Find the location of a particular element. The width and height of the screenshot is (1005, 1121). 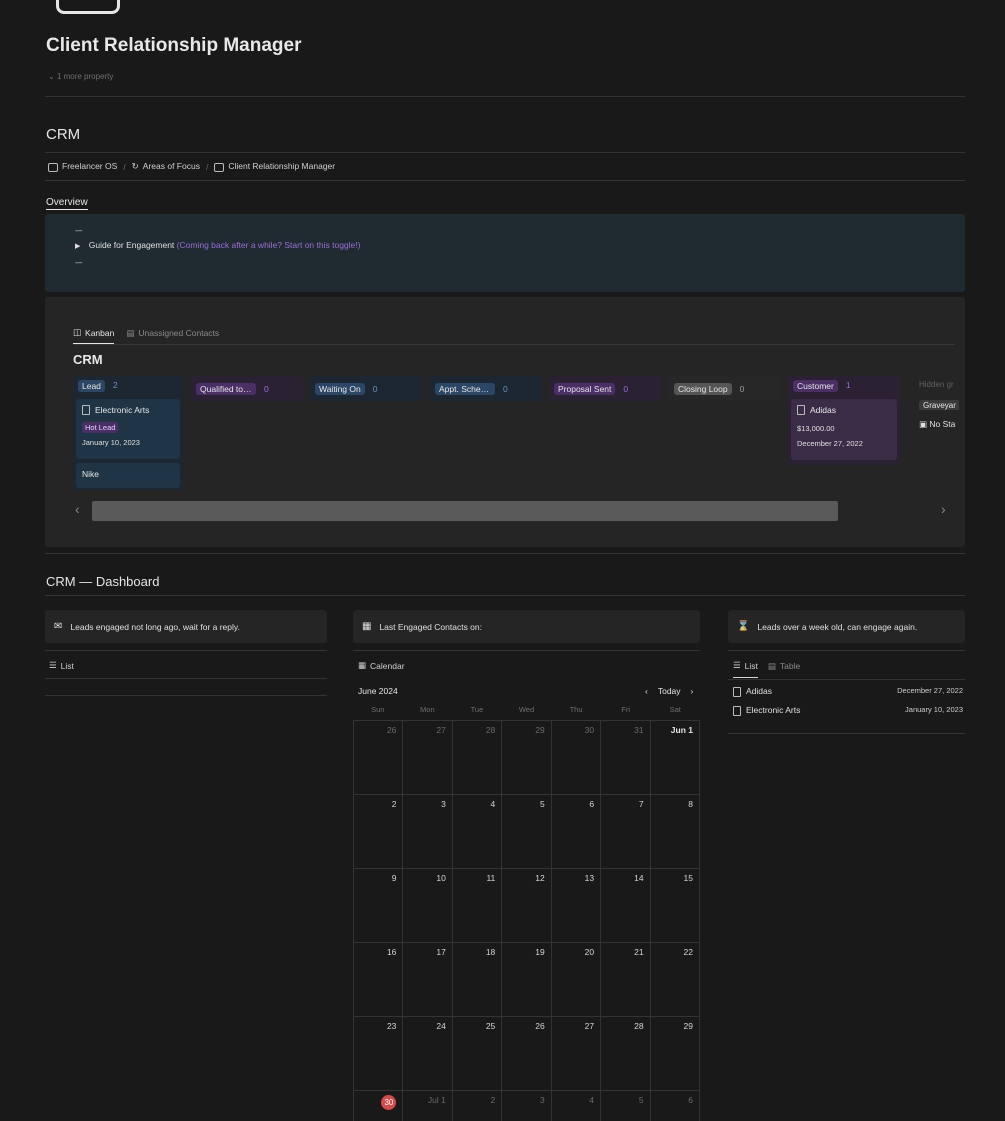

card-adidas: Adidas $13,000.00 December 27, 2022 is located at coordinates (844, 429).